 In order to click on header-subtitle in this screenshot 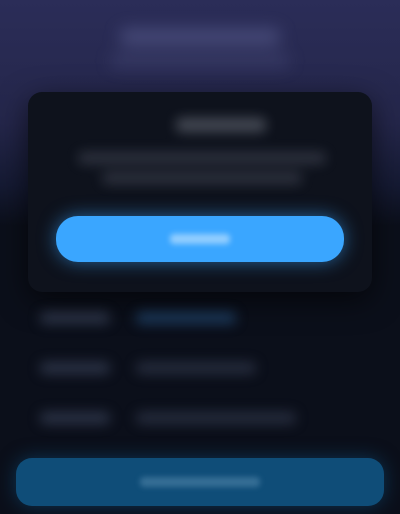, I will do `click(200, 61)`.